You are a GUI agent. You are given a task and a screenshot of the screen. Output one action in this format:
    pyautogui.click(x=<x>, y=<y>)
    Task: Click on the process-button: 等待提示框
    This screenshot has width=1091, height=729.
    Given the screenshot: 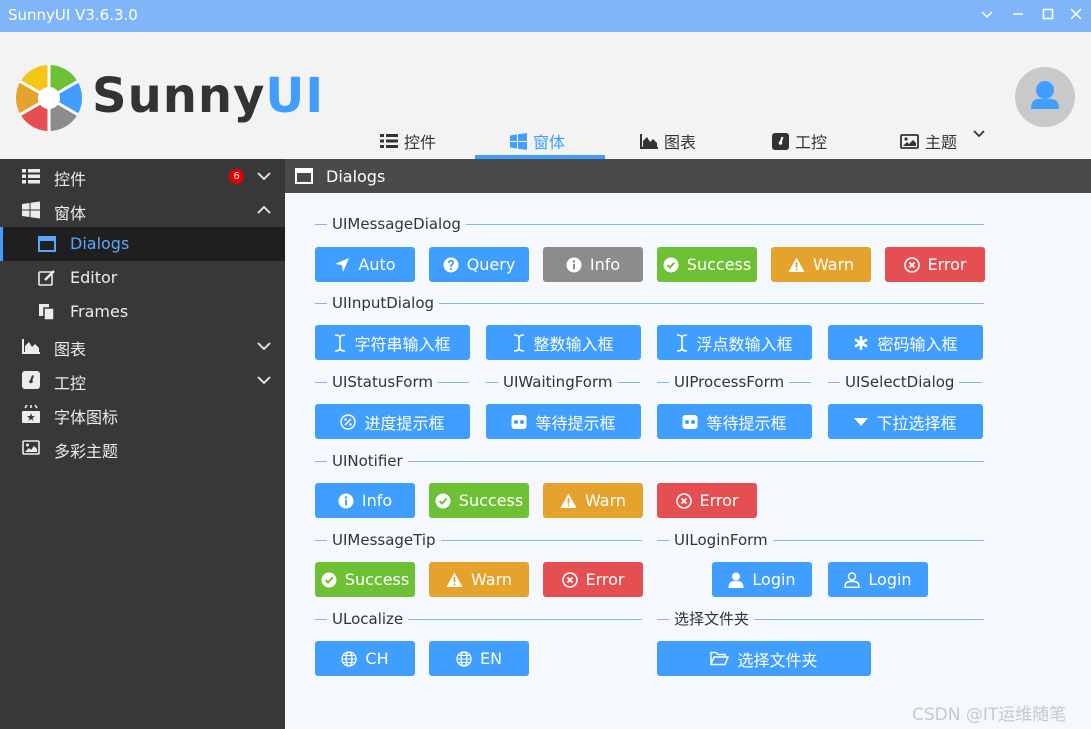 What is the action you would take?
    pyautogui.click(x=734, y=421)
    